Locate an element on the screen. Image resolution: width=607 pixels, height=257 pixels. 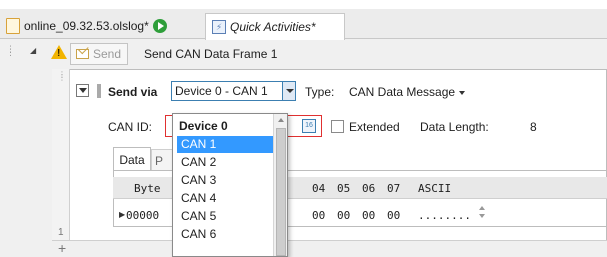
row-pointer-icon: ▶ is located at coordinates (122, 214).